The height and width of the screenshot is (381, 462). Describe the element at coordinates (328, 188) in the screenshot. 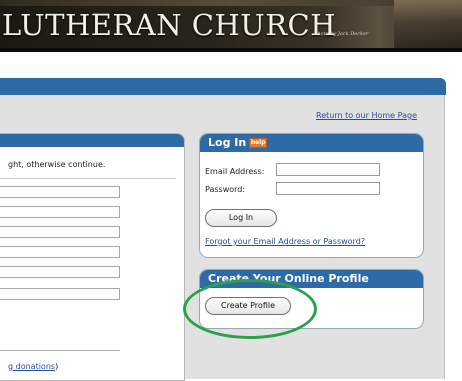

I see `password-input` at that location.